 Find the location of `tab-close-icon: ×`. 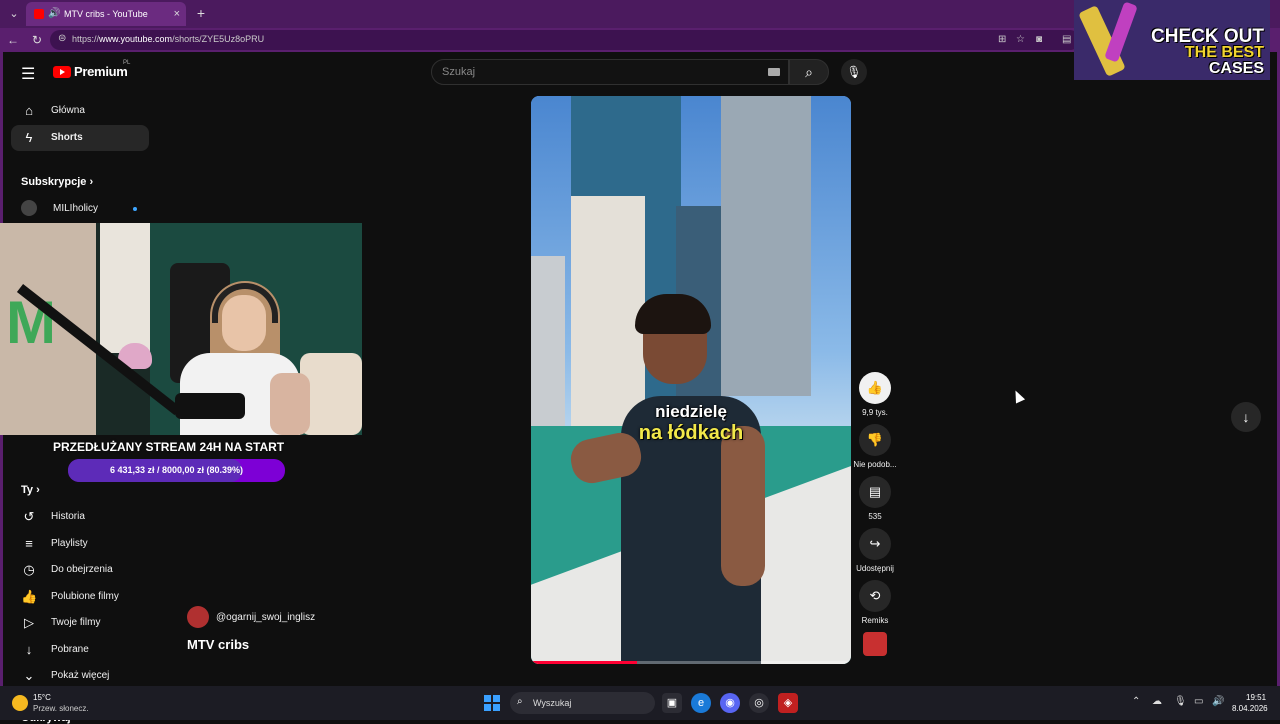

tab-close-icon: × is located at coordinates (177, 14).